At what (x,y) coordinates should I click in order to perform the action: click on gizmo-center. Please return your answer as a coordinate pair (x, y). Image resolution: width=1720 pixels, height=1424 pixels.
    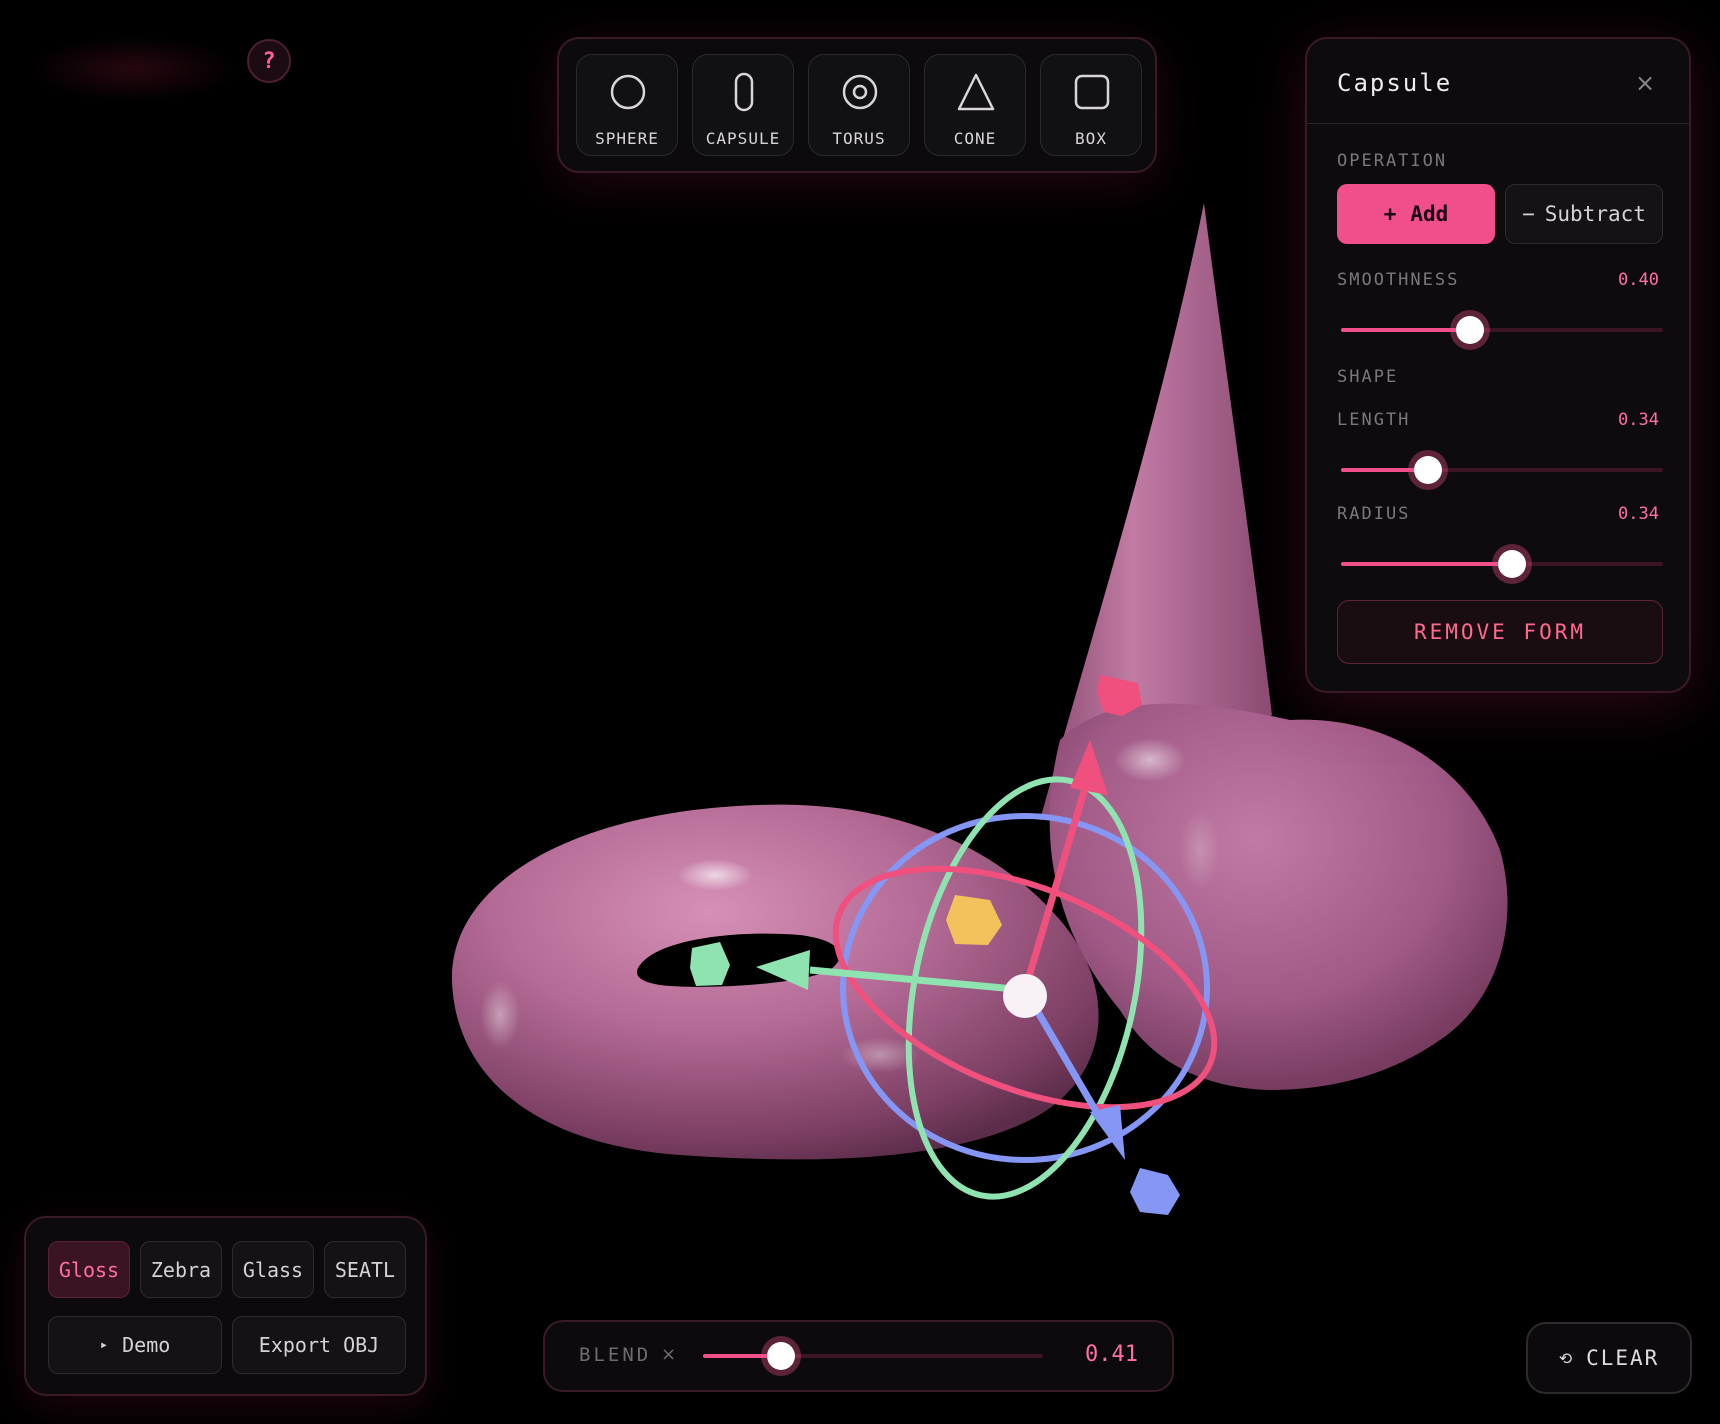
    Looking at the image, I should click on (1025, 996).